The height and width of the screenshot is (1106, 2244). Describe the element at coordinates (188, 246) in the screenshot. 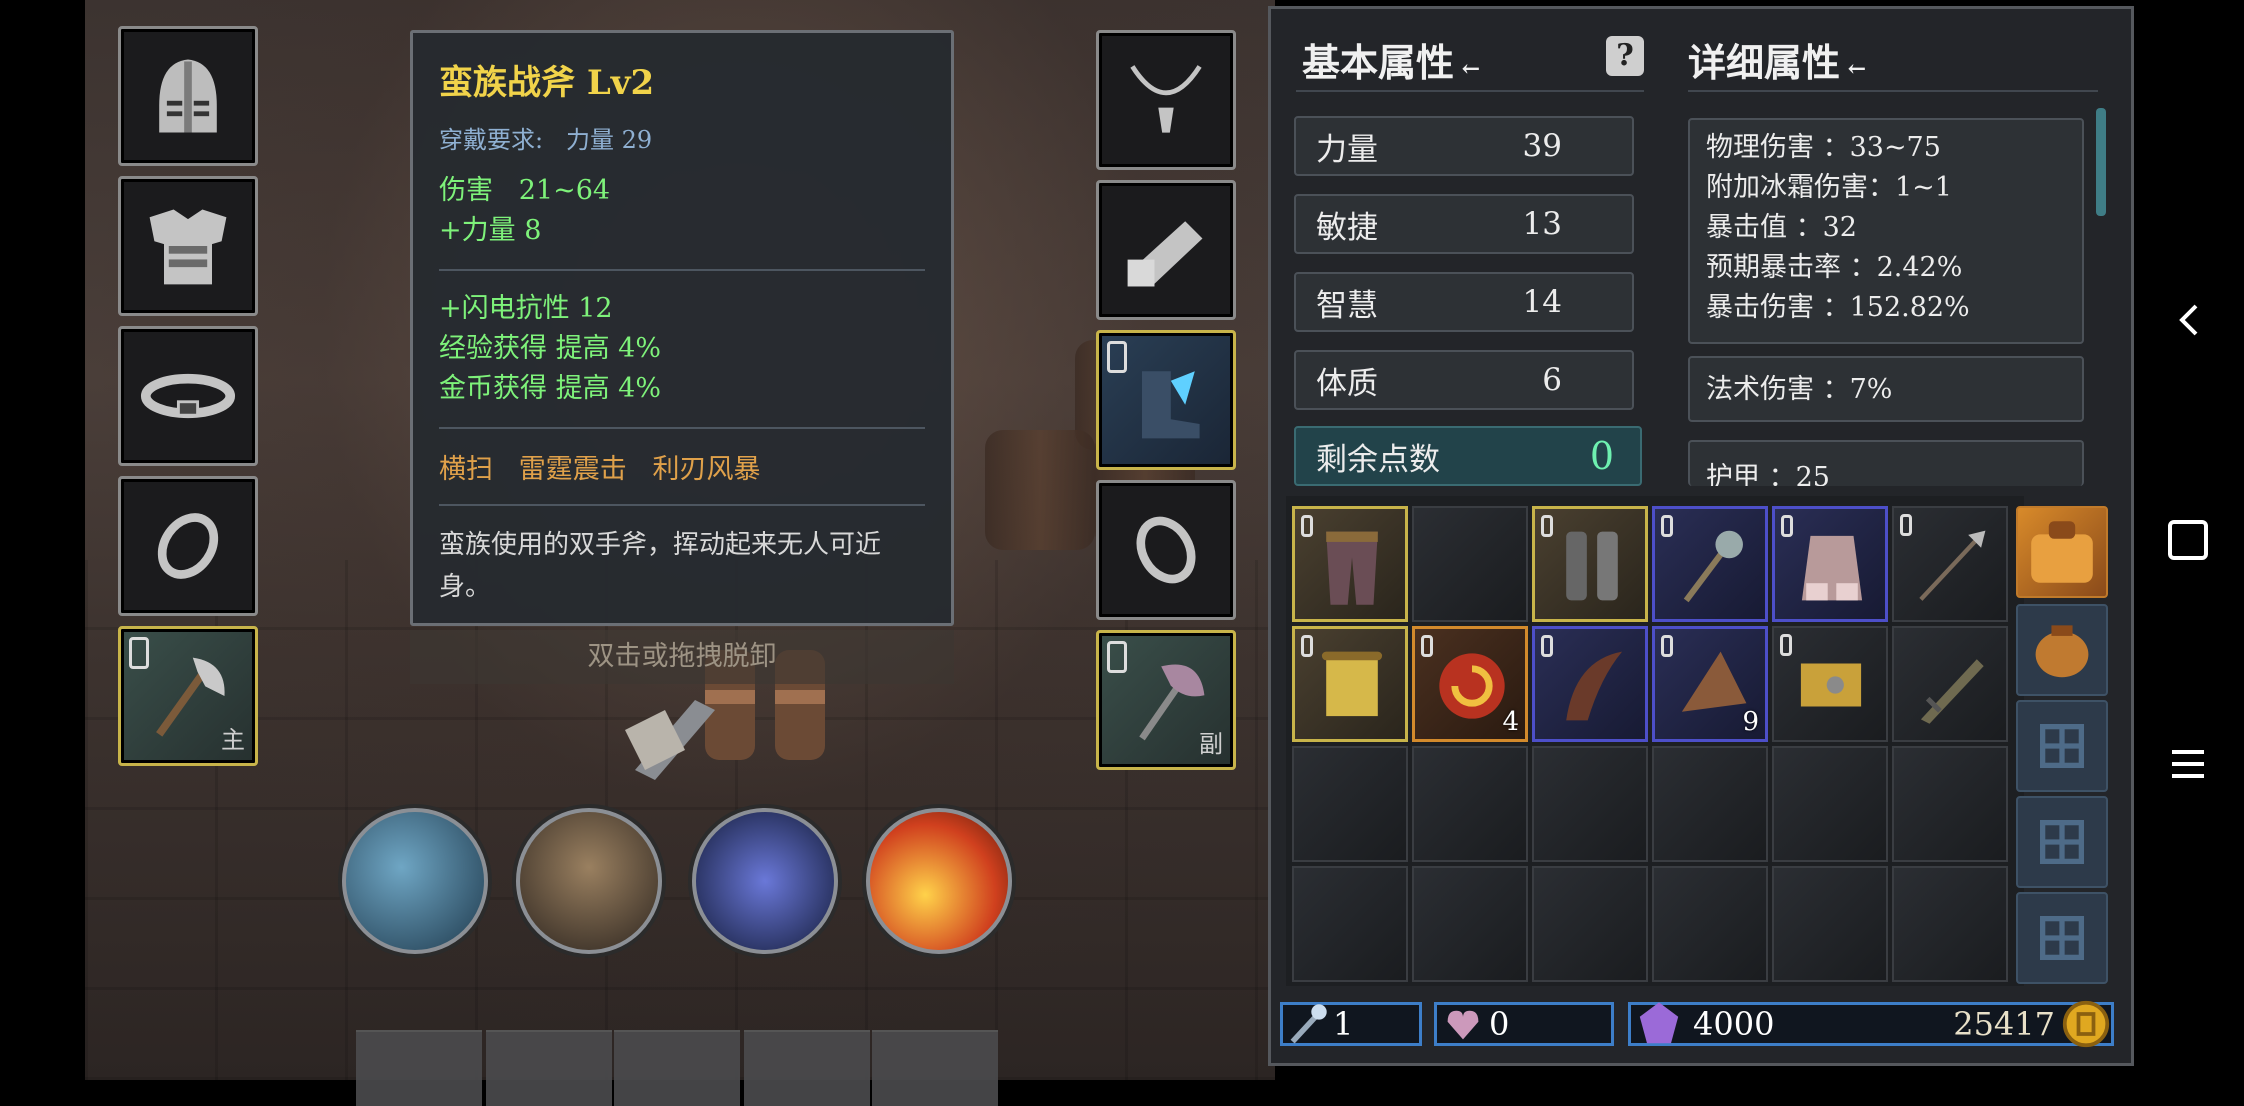

I see `equip-slot-armor` at that location.